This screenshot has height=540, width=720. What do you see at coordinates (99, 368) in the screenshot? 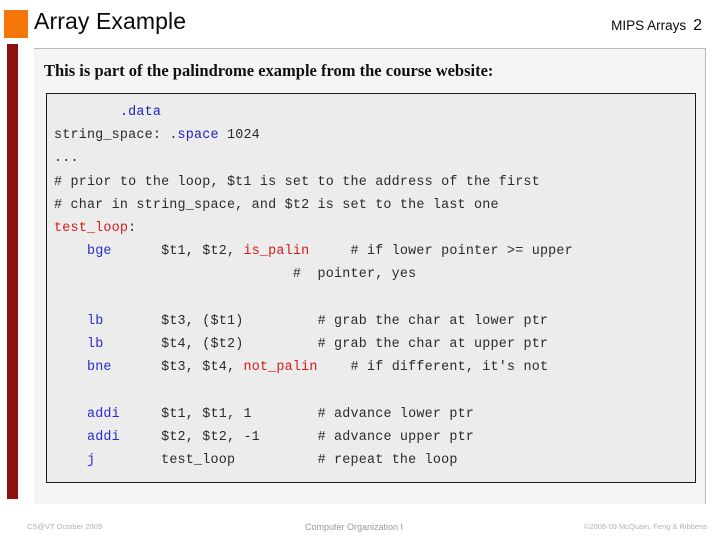
I see `code-token: bne` at bounding box center [99, 368].